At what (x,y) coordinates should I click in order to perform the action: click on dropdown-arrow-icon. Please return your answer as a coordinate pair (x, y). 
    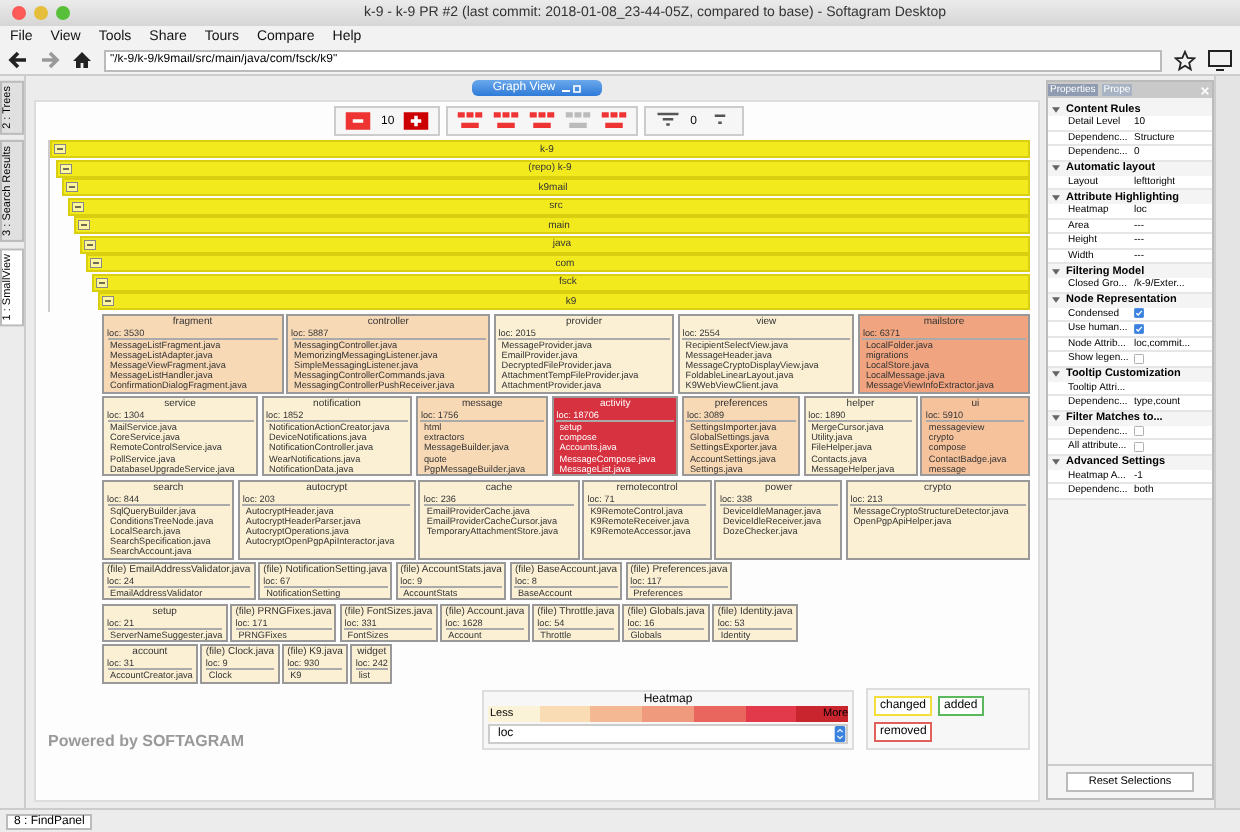
    Looking at the image, I should click on (840, 733).